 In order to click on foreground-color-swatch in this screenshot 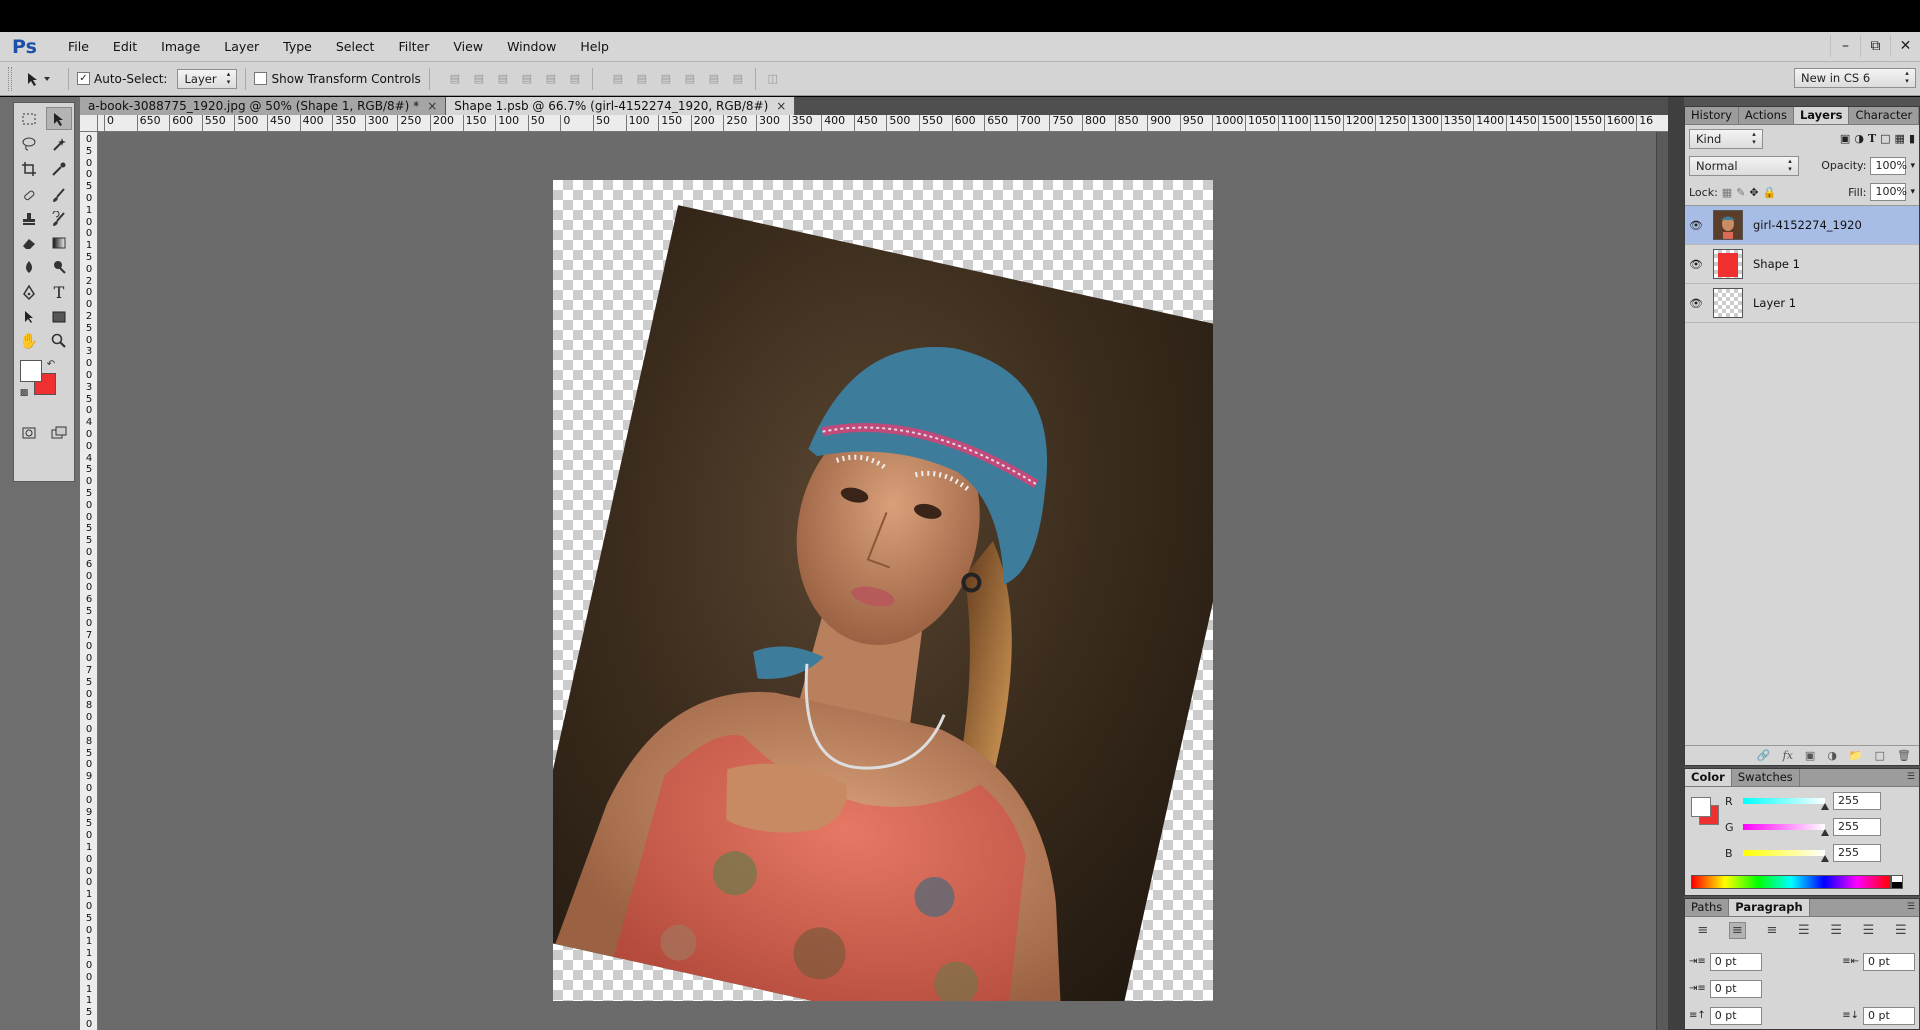, I will do `click(31, 371)`.